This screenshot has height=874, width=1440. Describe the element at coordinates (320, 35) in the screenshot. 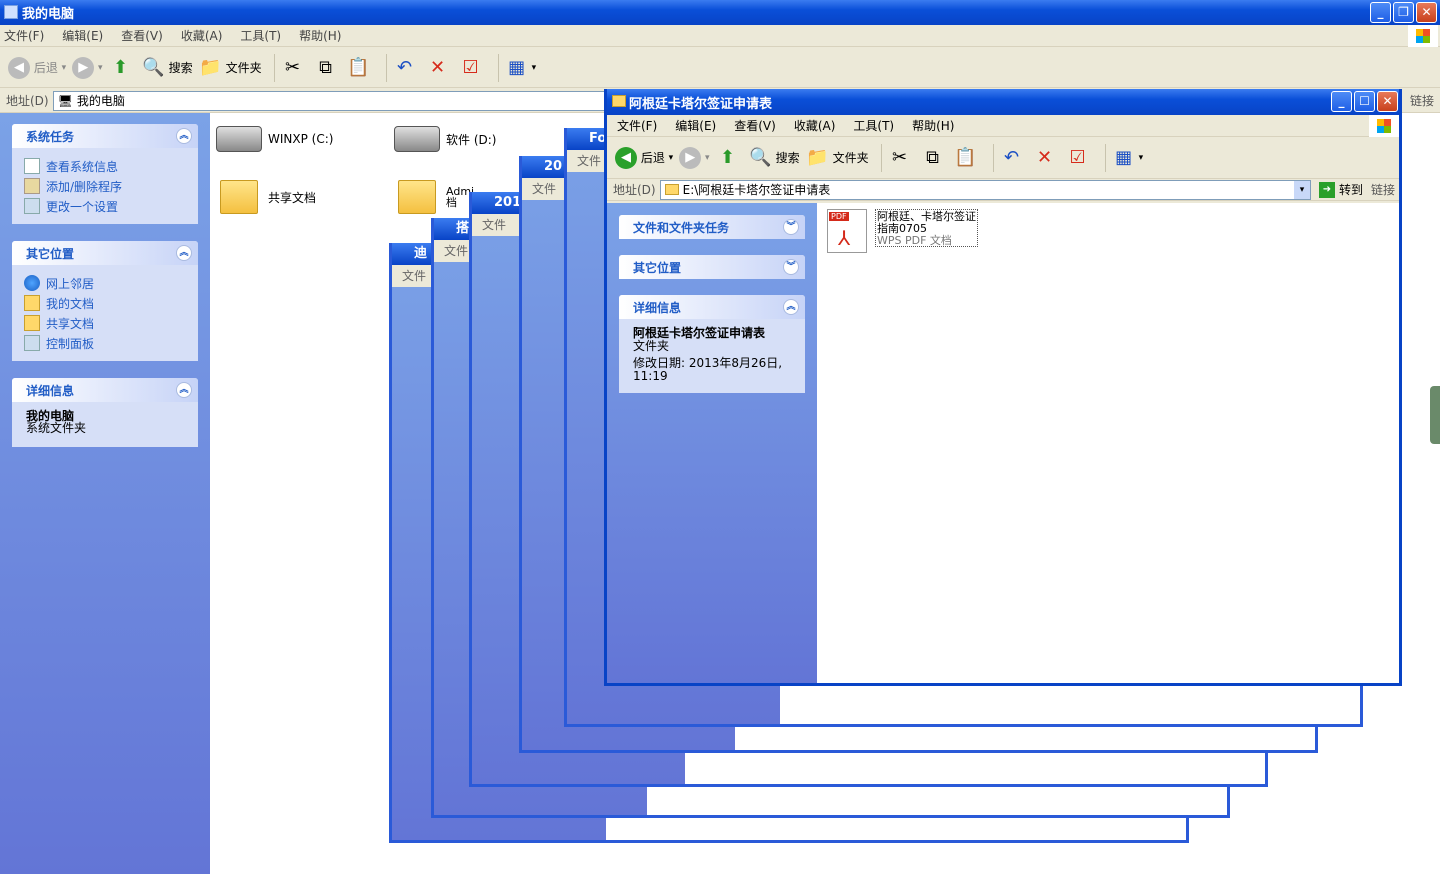

I see `menu-help: 帮助(H)` at that location.